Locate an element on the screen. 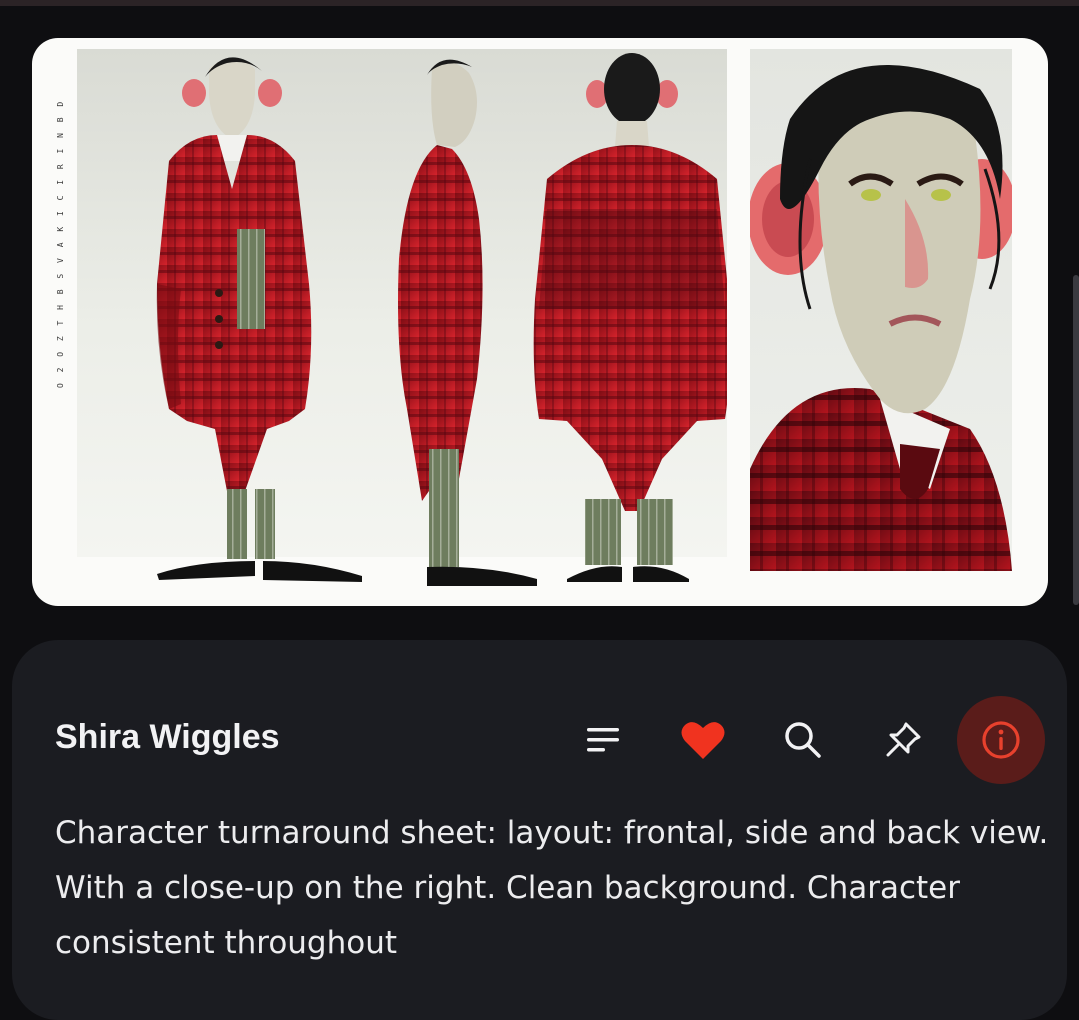 The image size is (1079, 1020). info-button is located at coordinates (1001, 740).